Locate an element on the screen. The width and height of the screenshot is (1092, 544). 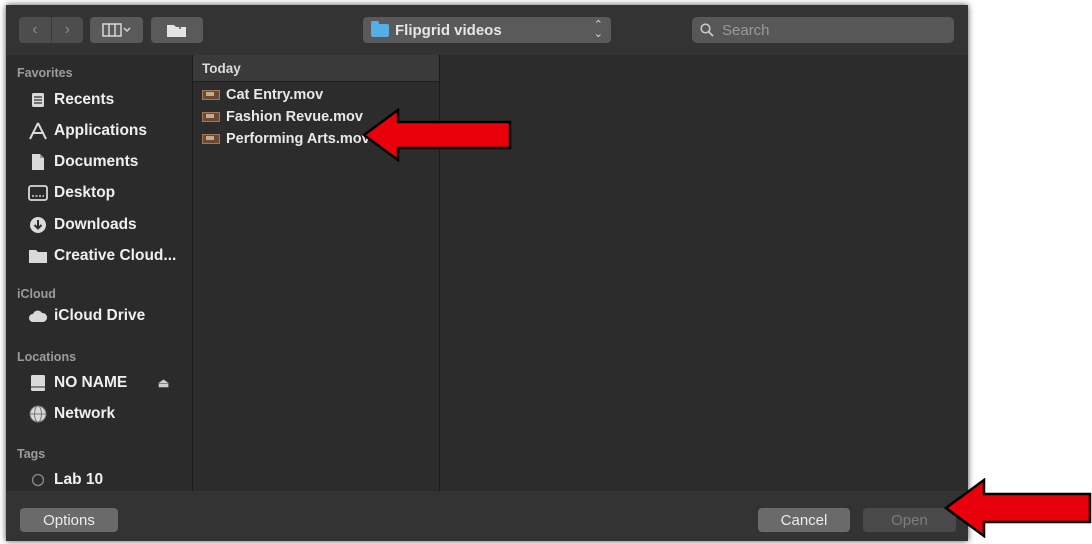
sidebar-section-favorites: Favorites is located at coordinates (45, 73).